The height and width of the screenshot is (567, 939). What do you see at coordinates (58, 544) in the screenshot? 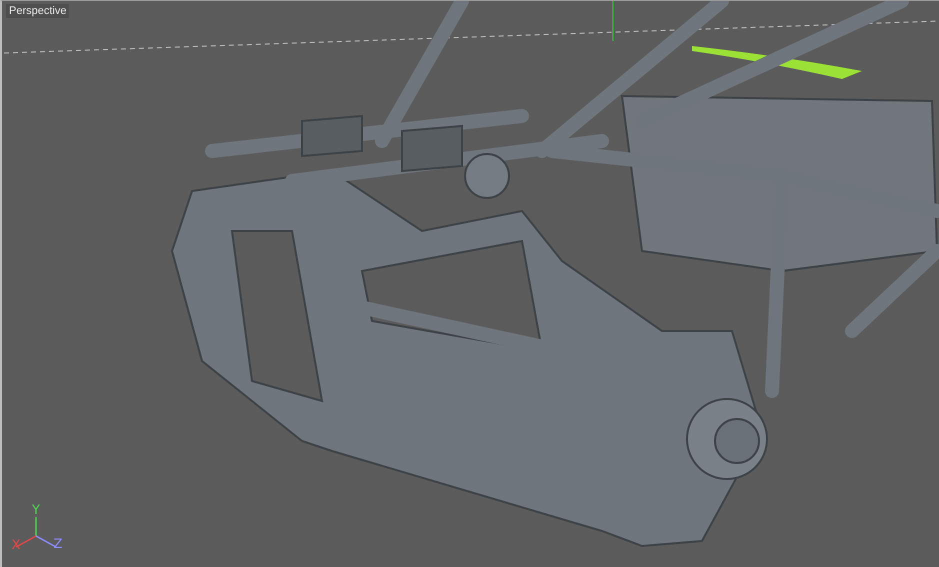
I see `axis-label: Z` at bounding box center [58, 544].